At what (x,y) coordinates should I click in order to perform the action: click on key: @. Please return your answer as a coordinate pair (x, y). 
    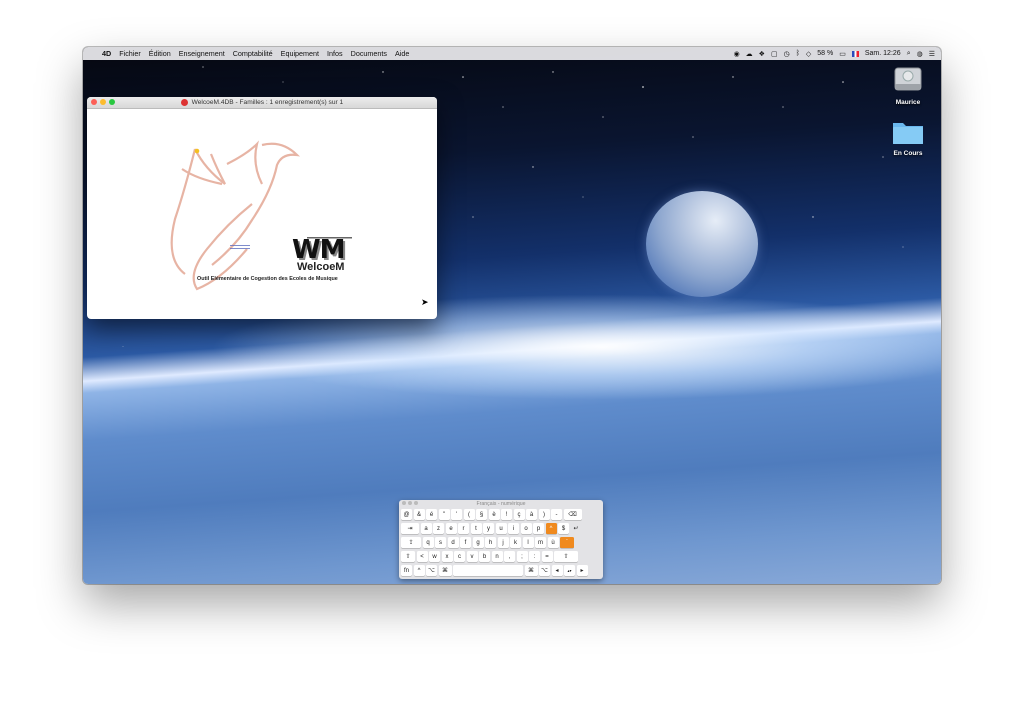
    Looking at the image, I should click on (406, 514).